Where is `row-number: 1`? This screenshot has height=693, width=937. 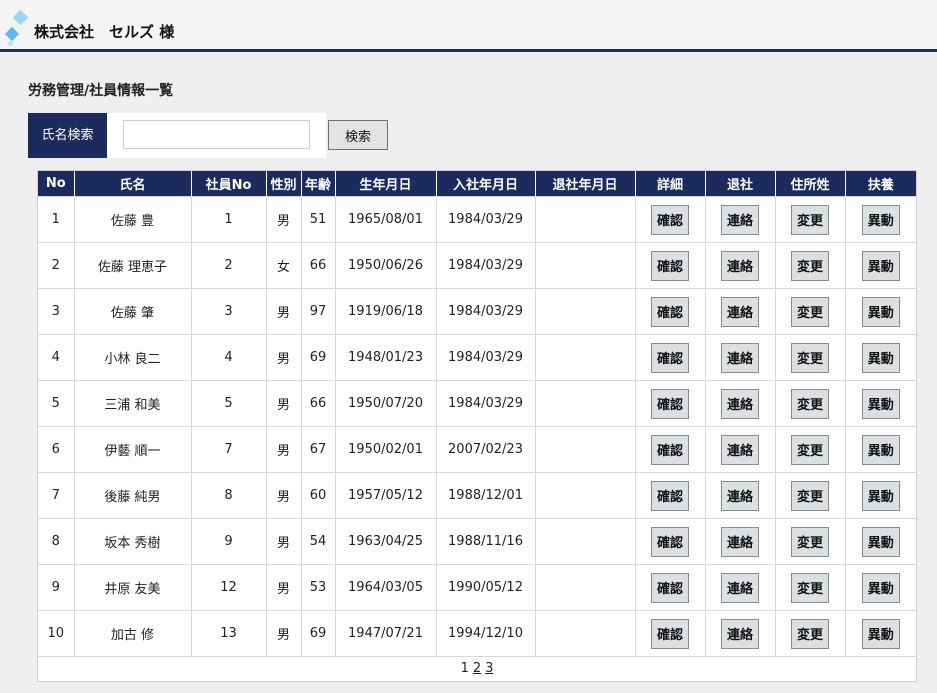 row-number: 1 is located at coordinates (56, 219).